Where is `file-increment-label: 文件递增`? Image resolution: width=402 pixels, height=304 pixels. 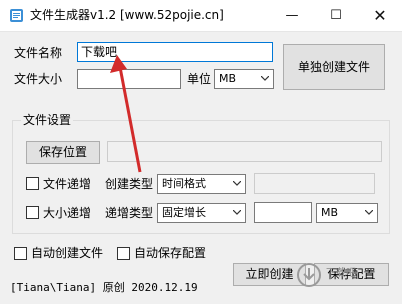 file-increment-label: 文件递增 is located at coordinates (67, 184).